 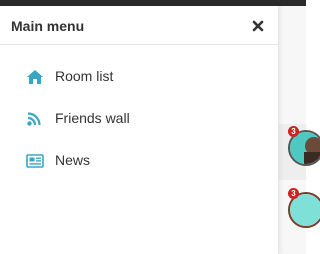 What do you see at coordinates (48, 26) in the screenshot?
I see `menu-title: Main menu` at bounding box center [48, 26].